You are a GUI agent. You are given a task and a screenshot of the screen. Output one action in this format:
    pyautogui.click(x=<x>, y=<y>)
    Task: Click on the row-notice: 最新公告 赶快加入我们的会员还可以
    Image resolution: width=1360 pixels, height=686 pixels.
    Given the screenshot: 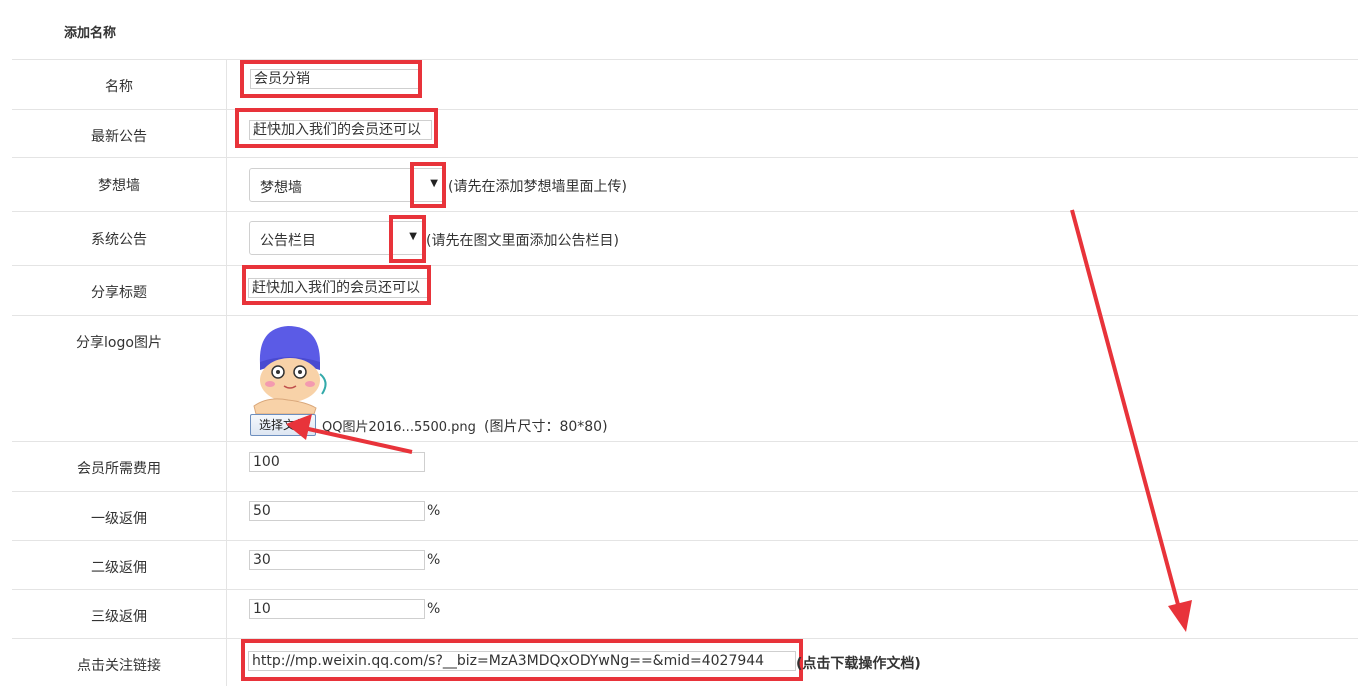 What is the action you would take?
    pyautogui.click(x=685, y=133)
    